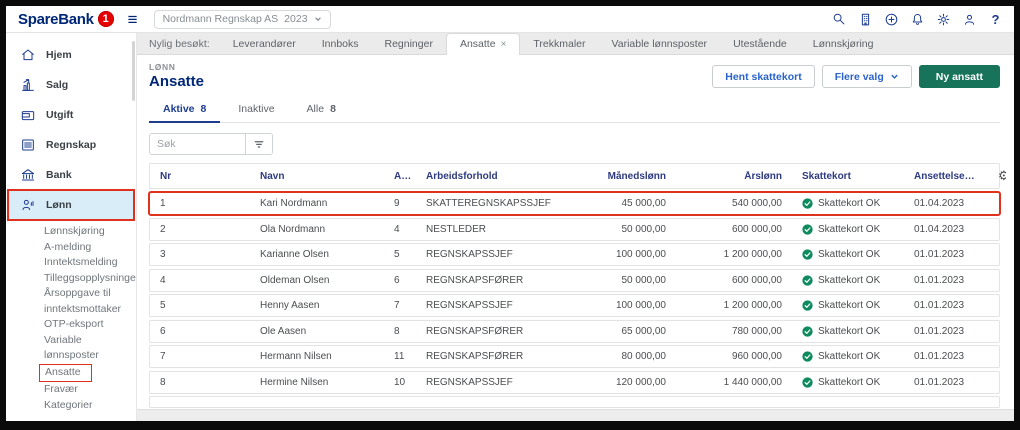  What do you see at coordinates (891, 19) in the screenshot?
I see `plus-circle-icon` at bounding box center [891, 19].